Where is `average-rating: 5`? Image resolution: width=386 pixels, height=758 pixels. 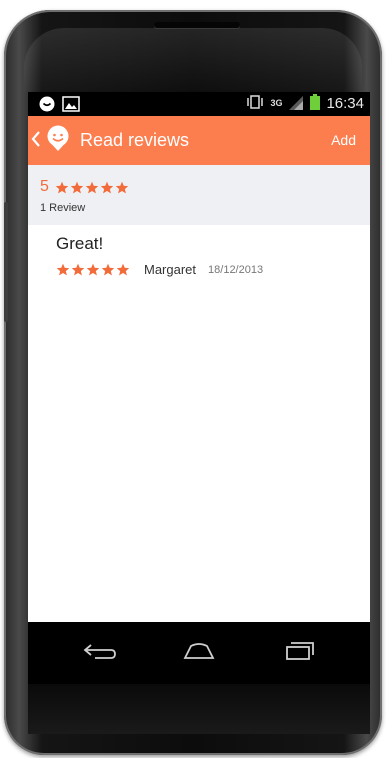 average-rating: 5 is located at coordinates (84, 187).